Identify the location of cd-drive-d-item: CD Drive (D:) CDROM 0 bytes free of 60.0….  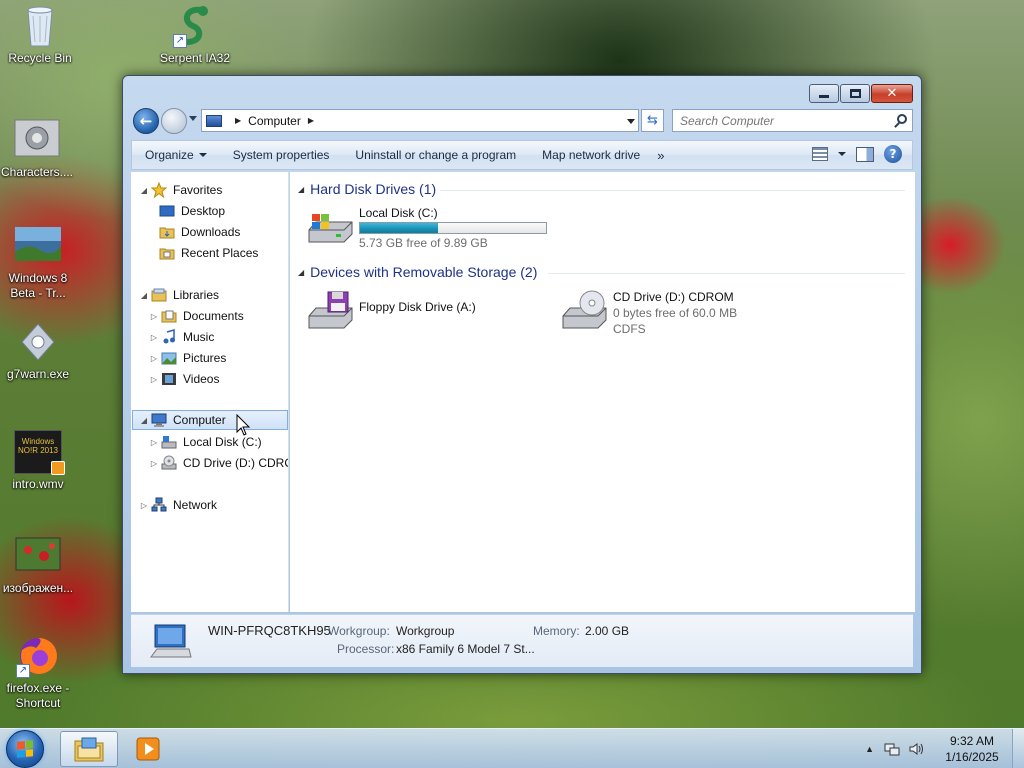
(690, 315).